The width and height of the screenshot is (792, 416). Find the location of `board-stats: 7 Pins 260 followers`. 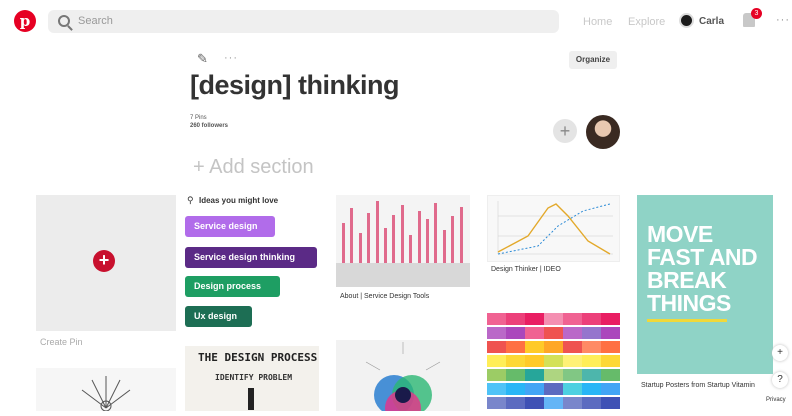

board-stats: 7 Pins 260 followers is located at coordinates (209, 122).